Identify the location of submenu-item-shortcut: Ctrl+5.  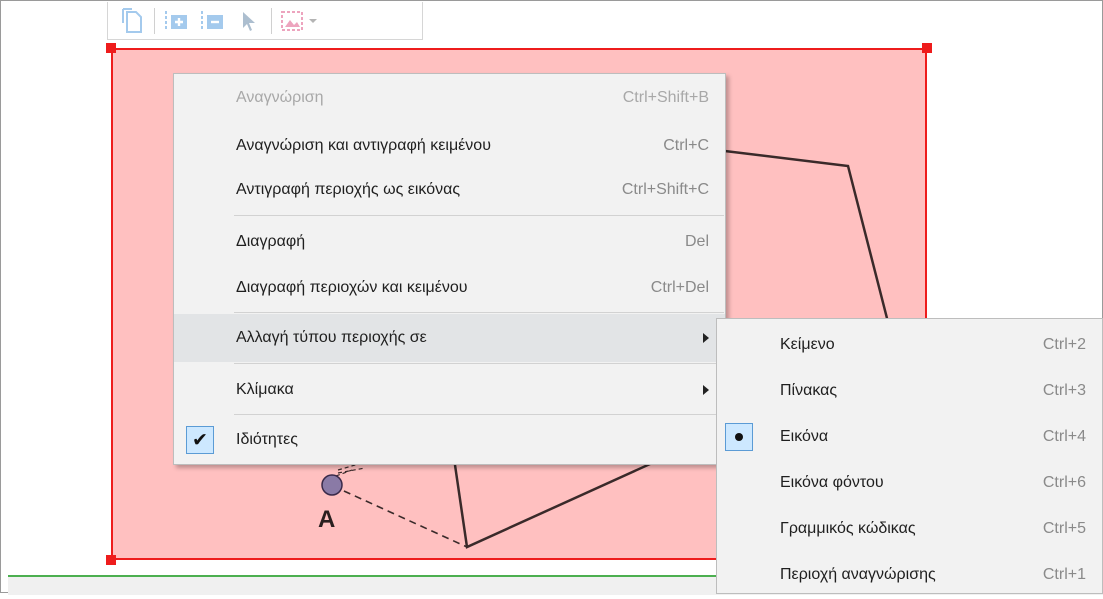
(1064, 528).